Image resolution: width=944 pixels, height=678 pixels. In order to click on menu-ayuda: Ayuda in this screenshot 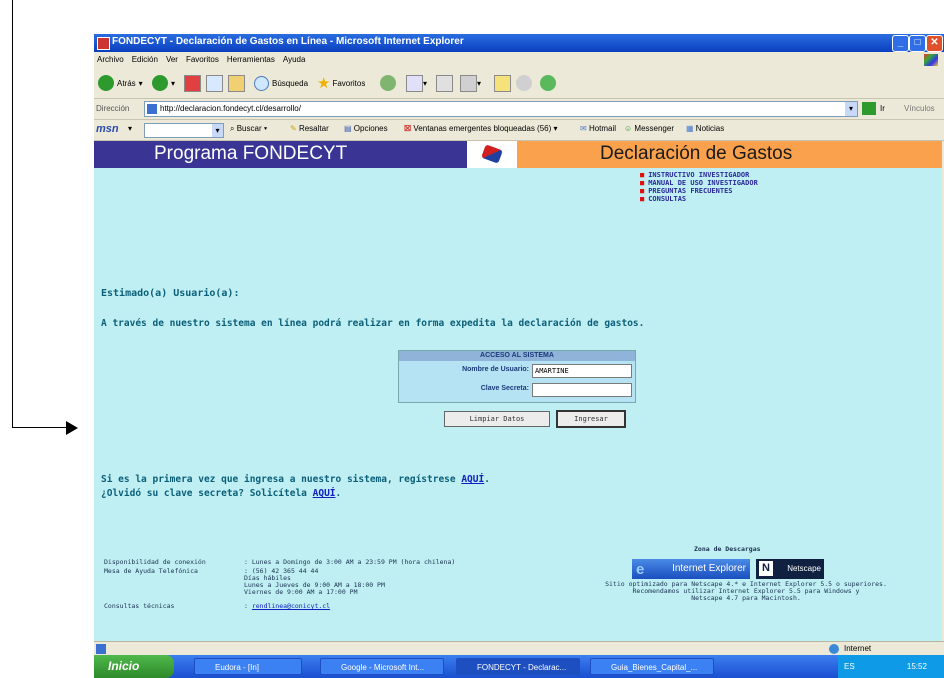, I will do `click(294, 59)`.